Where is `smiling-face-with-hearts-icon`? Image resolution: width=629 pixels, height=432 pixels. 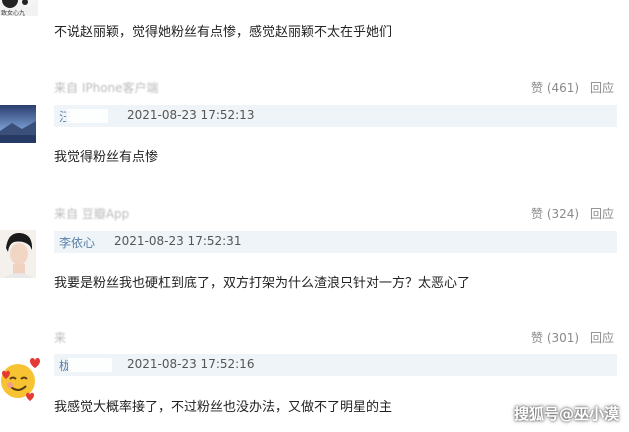
smiling-face-with-hearts-icon is located at coordinates (20, 379).